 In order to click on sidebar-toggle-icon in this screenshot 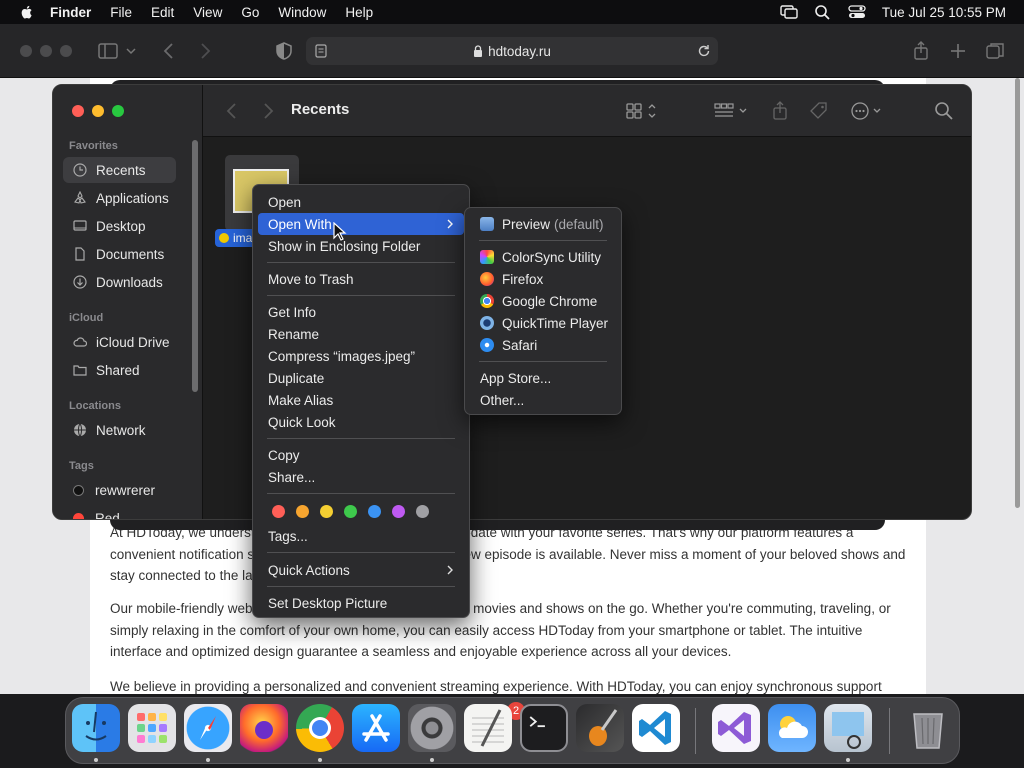, I will do `click(108, 51)`.